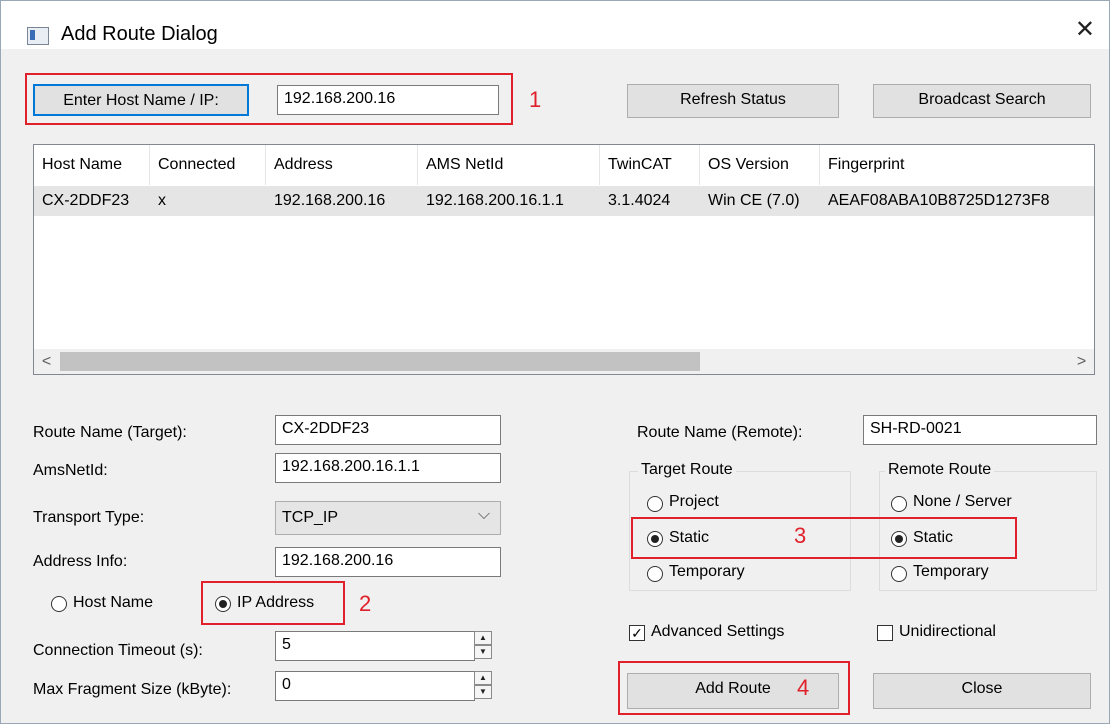  I want to click on refresh-status-button: Refresh Status, so click(733, 101).